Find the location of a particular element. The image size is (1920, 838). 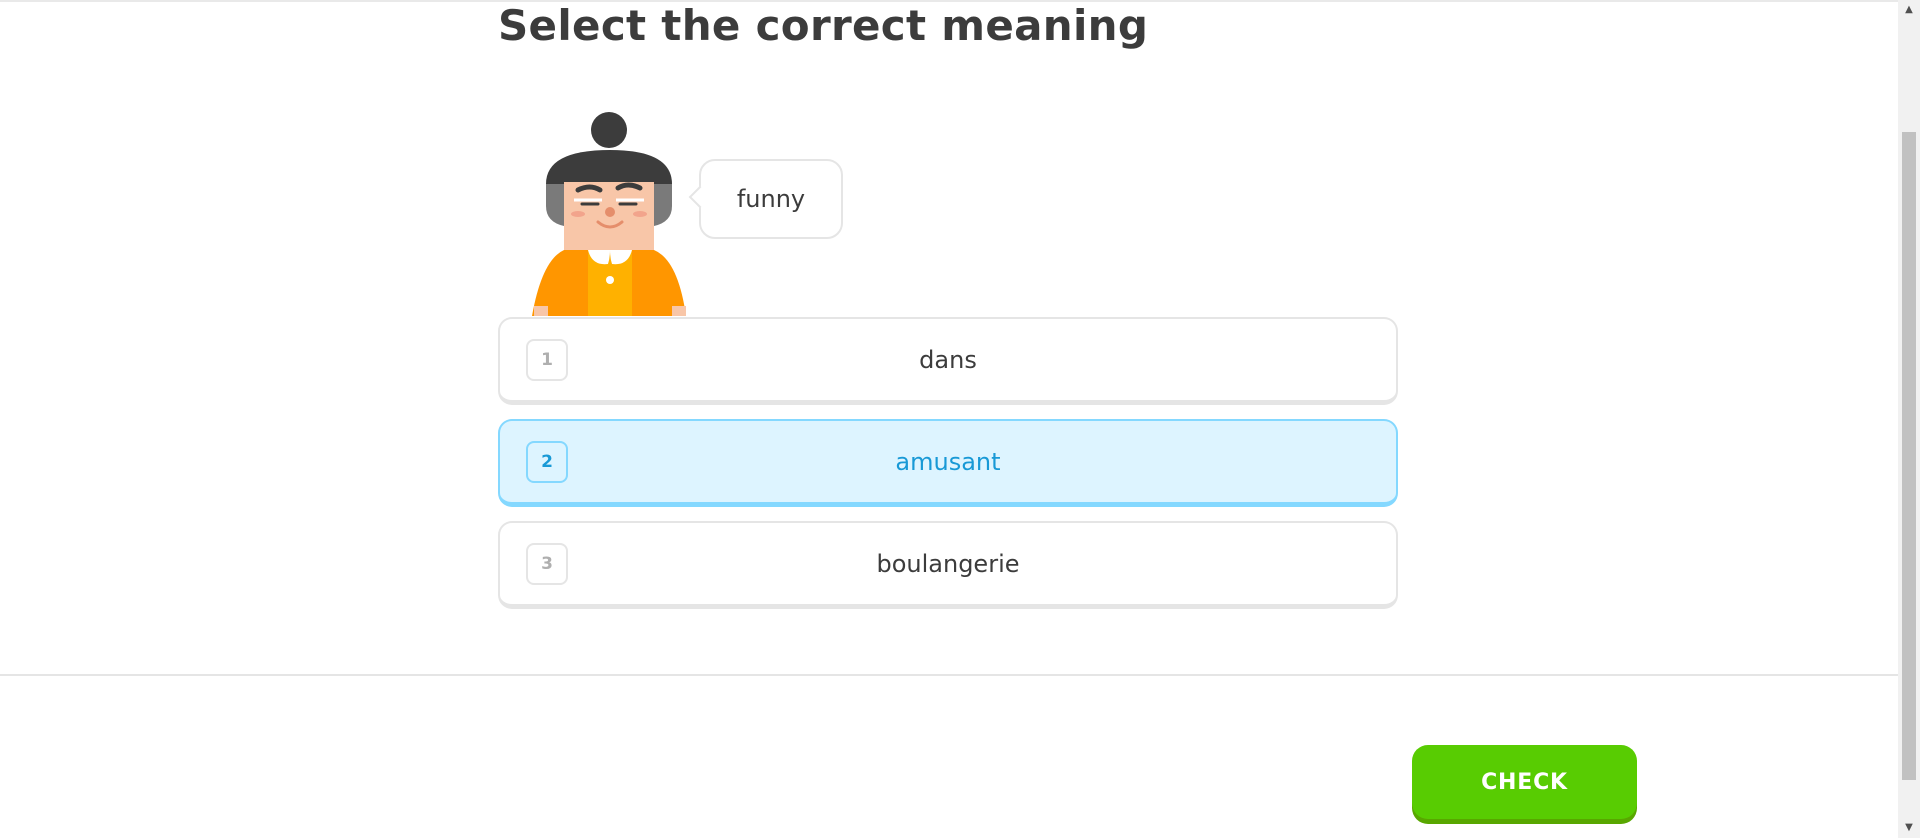

scroll-up-arrow-icon: ▲ is located at coordinates (1909, 10).